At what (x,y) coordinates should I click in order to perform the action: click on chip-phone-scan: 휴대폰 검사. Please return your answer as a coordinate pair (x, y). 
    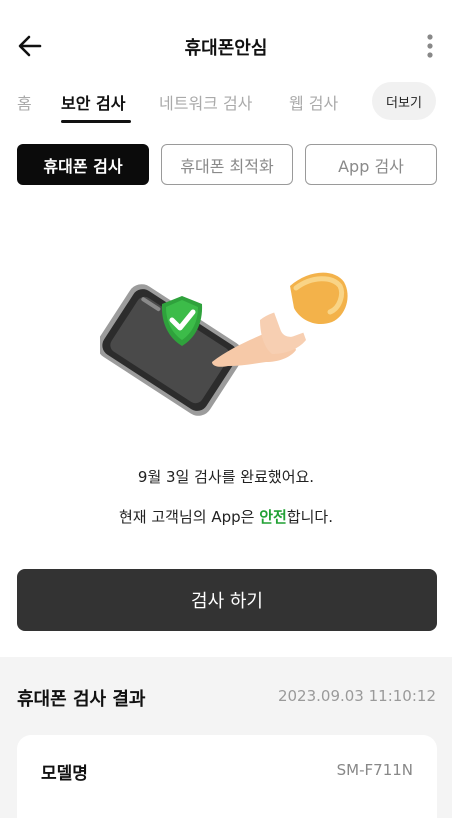
    Looking at the image, I should click on (83, 164).